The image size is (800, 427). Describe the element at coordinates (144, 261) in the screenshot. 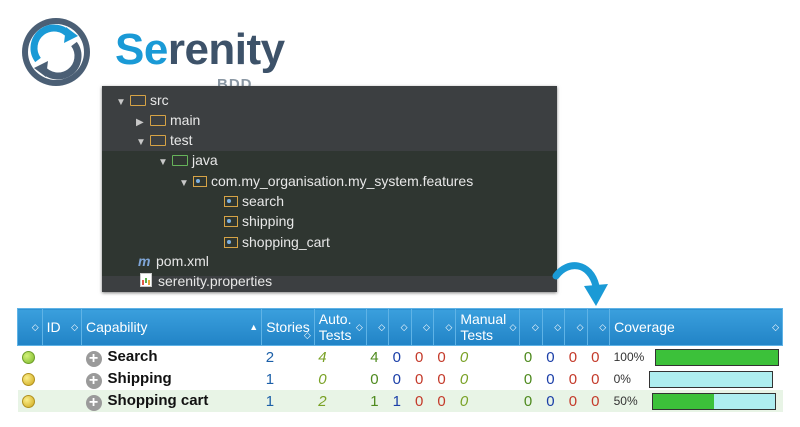

I see `maven-icon: m` at that location.